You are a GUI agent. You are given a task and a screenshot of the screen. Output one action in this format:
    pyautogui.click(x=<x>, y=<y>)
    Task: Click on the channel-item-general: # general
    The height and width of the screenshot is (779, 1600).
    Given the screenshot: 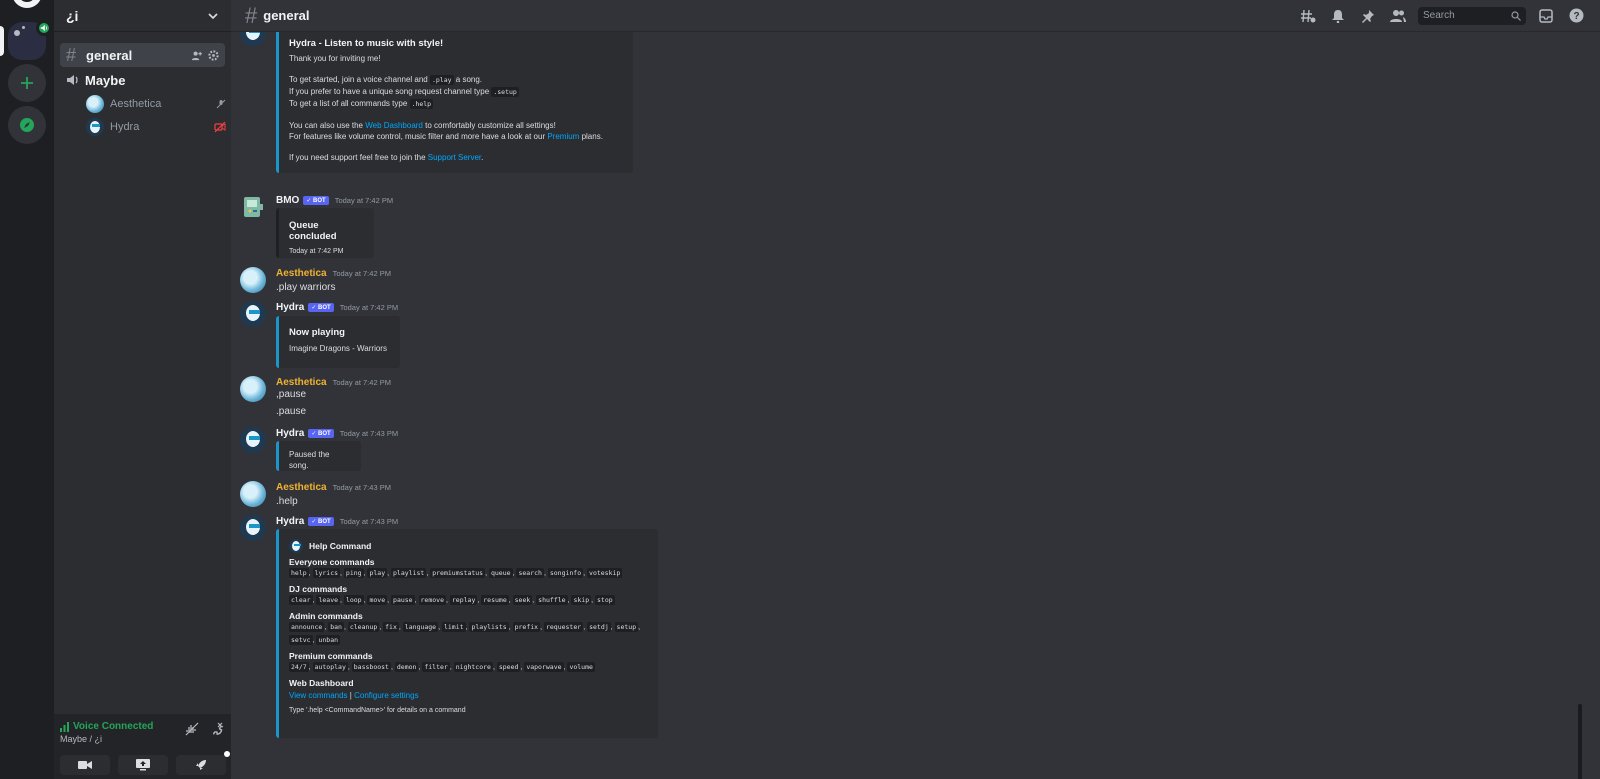 What is the action you would take?
    pyautogui.click(x=142, y=55)
    